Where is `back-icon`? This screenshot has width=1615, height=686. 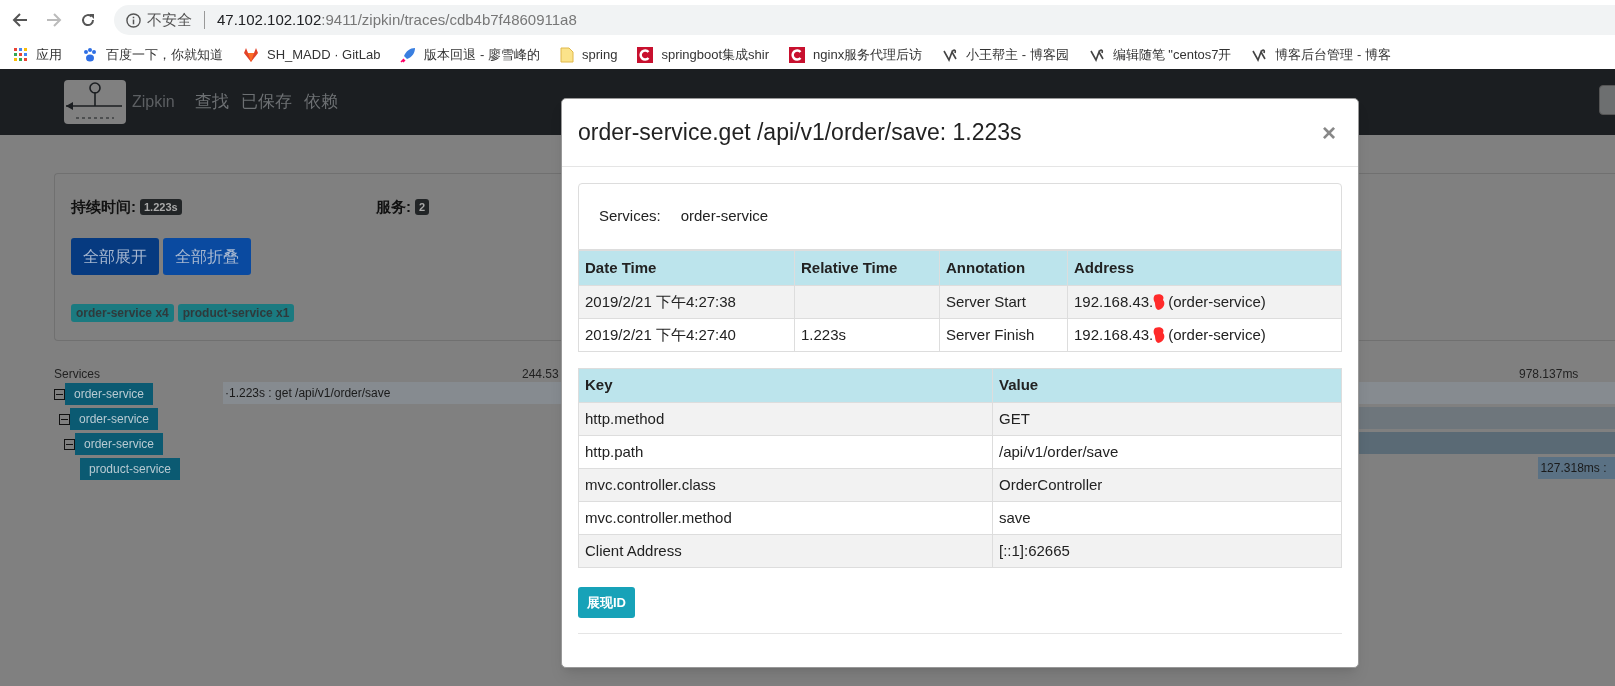 back-icon is located at coordinates (20, 20).